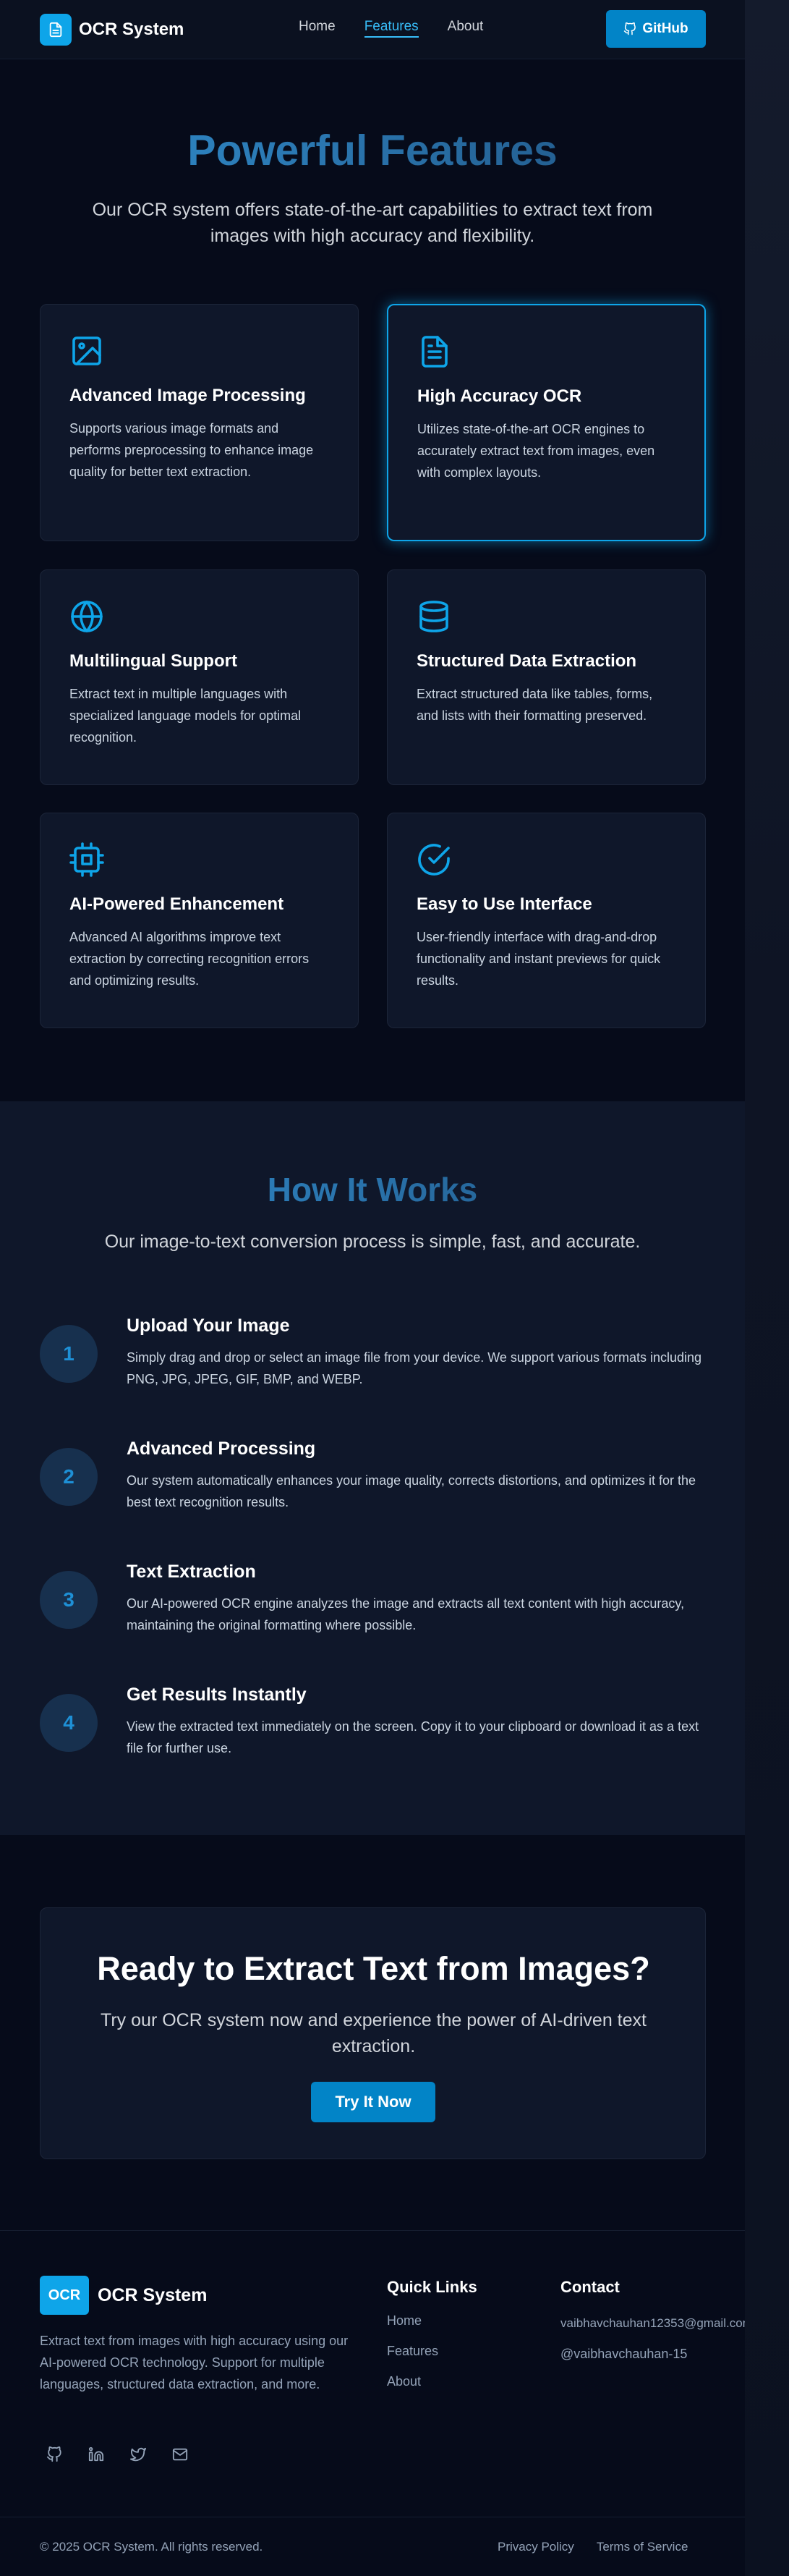  Describe the element at coordinates (372, 1189) in the screenshot. I see `how-title: How It Works` at that location.